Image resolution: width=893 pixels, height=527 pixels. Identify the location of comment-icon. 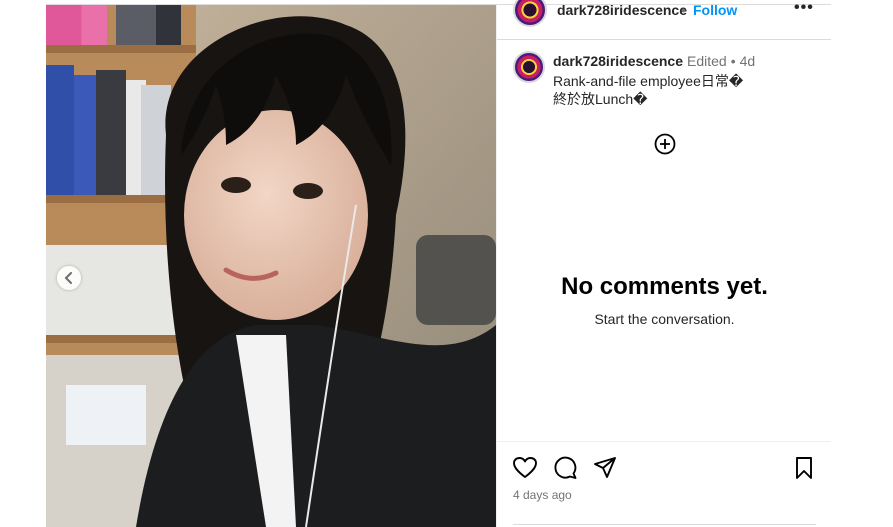
(565, 468).